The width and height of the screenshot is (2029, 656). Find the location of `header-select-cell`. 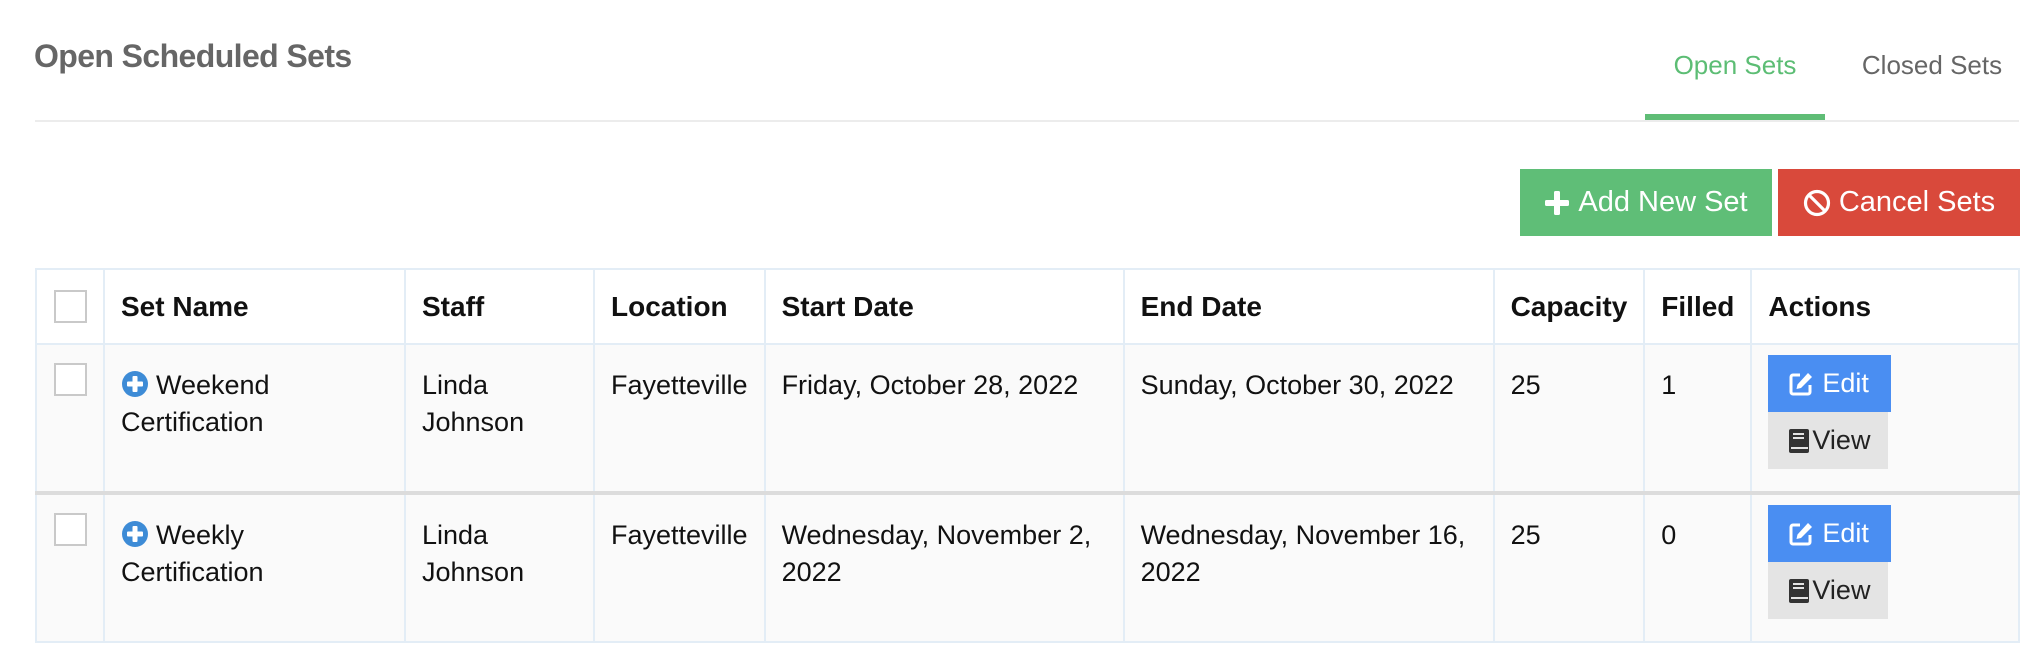

header-select-cell is located at coordinates (70, 306).